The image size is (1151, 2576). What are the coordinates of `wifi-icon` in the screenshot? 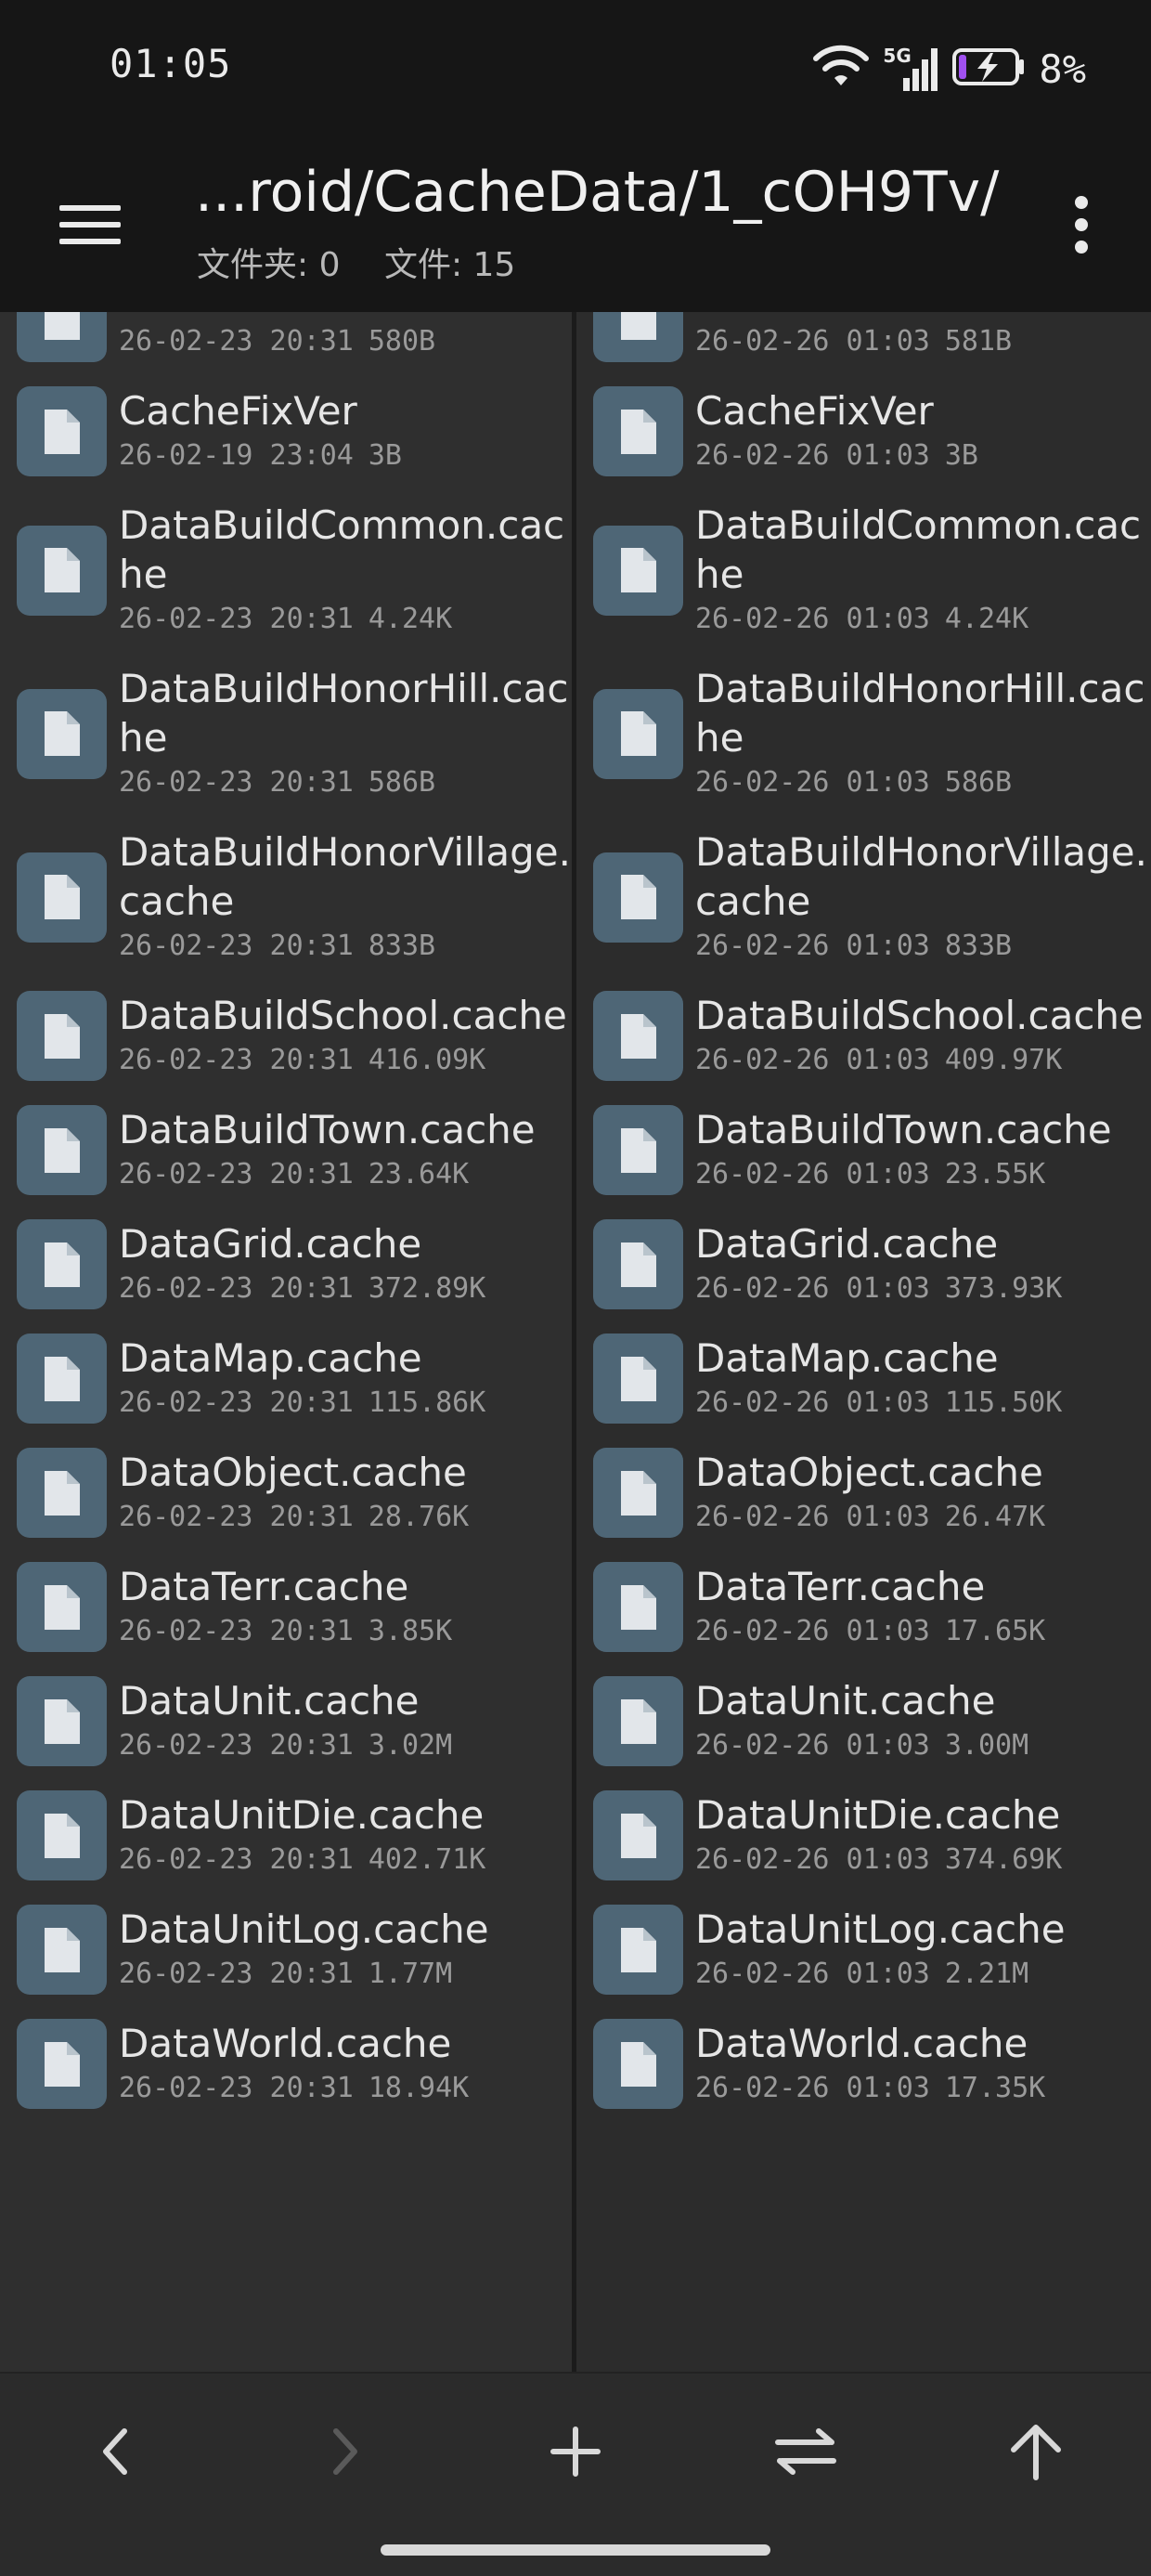 It's located at (841, 69).